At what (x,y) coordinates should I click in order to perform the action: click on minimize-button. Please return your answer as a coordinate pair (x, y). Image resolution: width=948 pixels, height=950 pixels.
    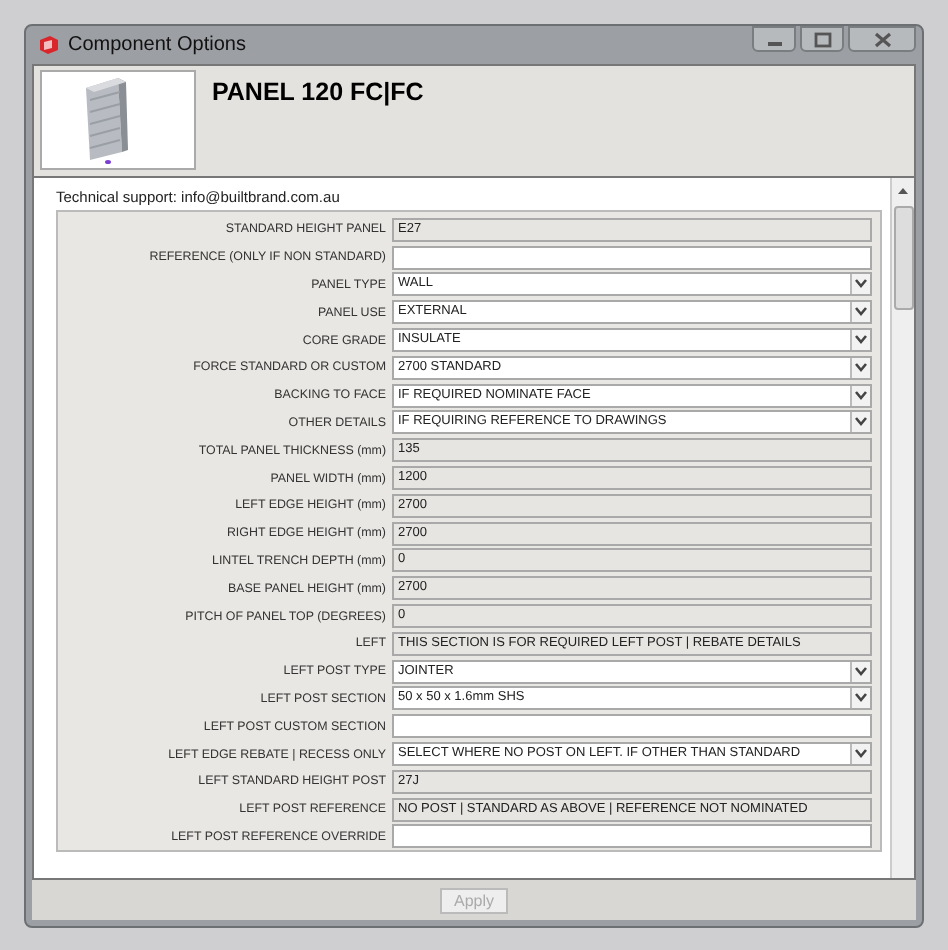
    Looking at the image, I should click on (774, 39).